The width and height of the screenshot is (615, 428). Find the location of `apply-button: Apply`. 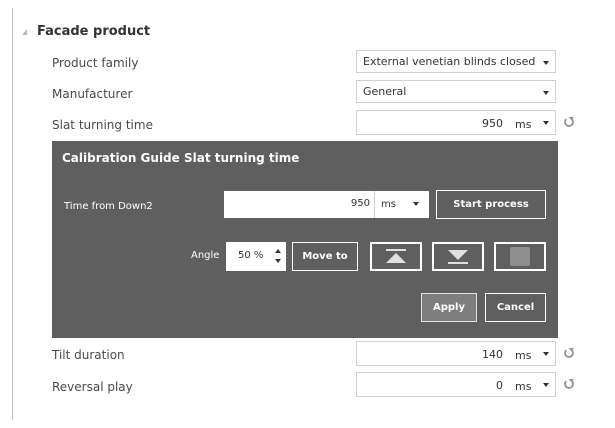

apply-button: Apply is located at coordinates (449, 307).